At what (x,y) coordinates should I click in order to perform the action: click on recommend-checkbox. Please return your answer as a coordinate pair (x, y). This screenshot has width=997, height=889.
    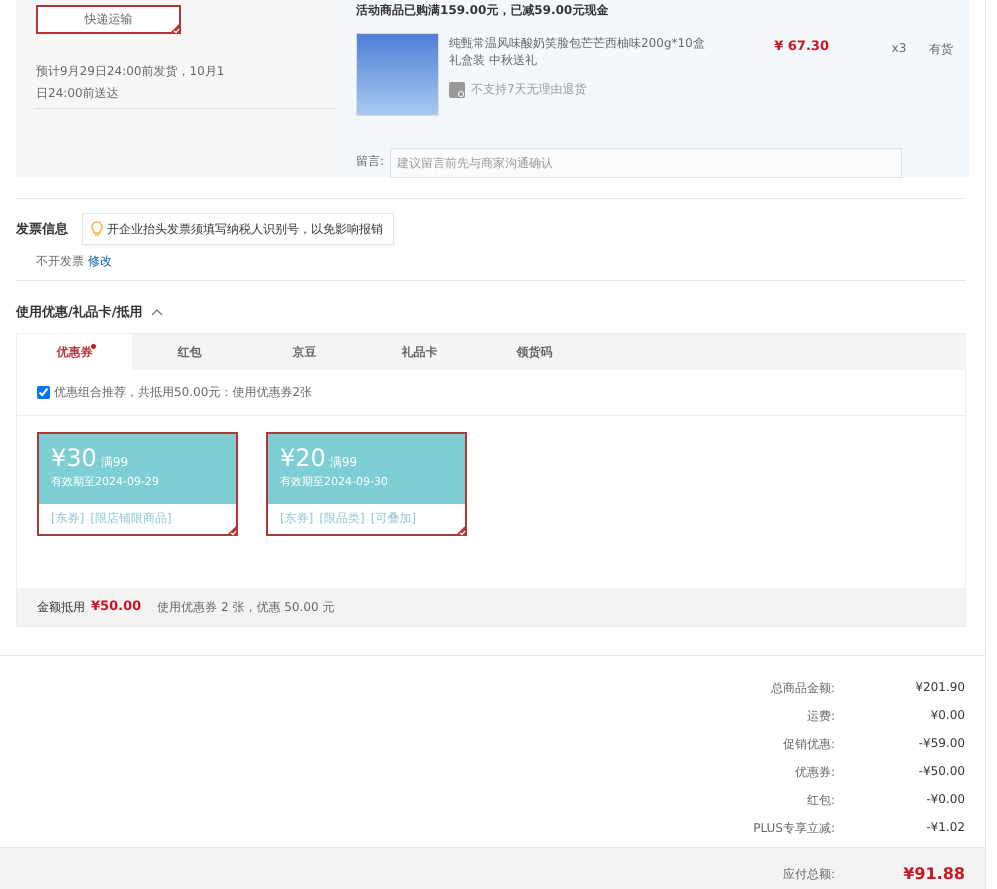
    Looking at the image, I should click on (43, 392).